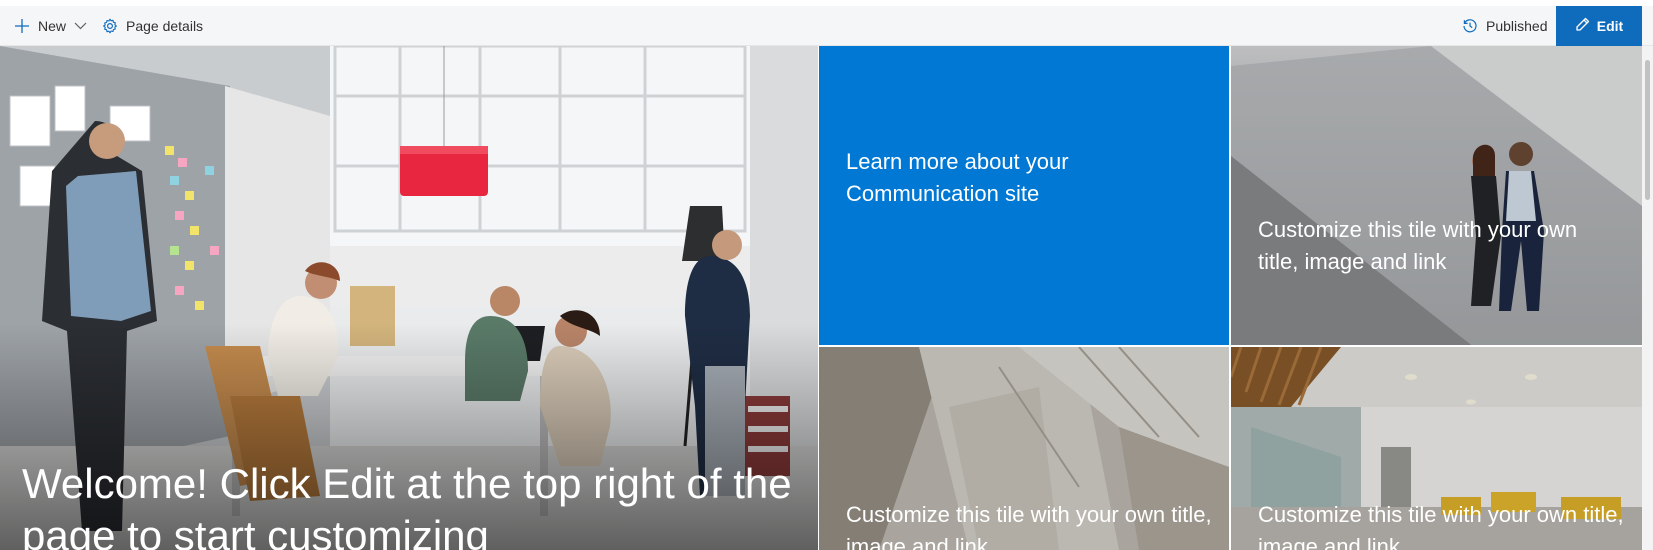  I want to click on page-scrollbar, so click(1647, 298).